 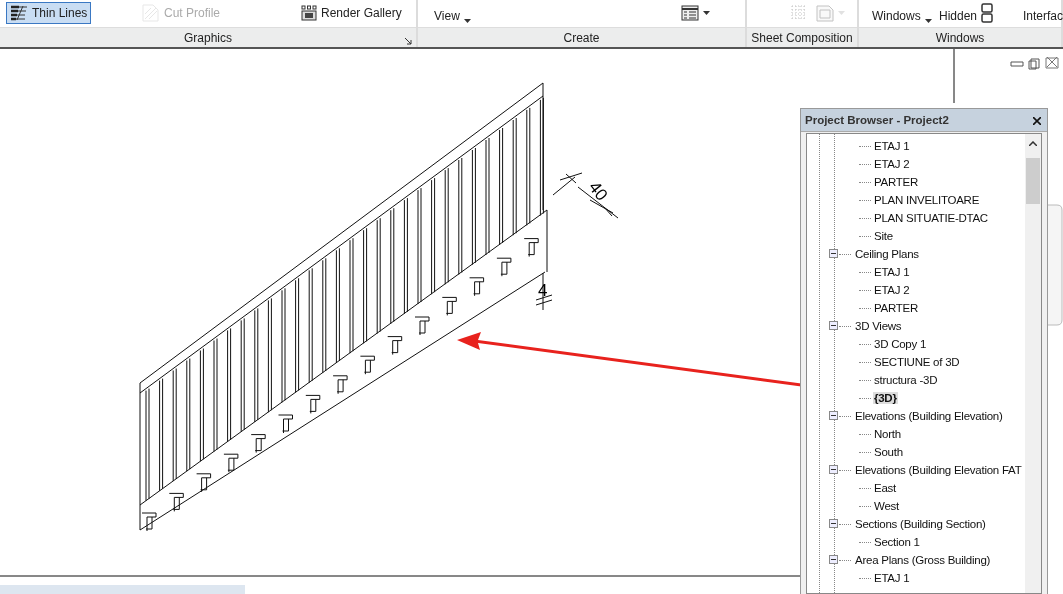 I want to click on tile-windows-icon, so click(x=987, y=13).